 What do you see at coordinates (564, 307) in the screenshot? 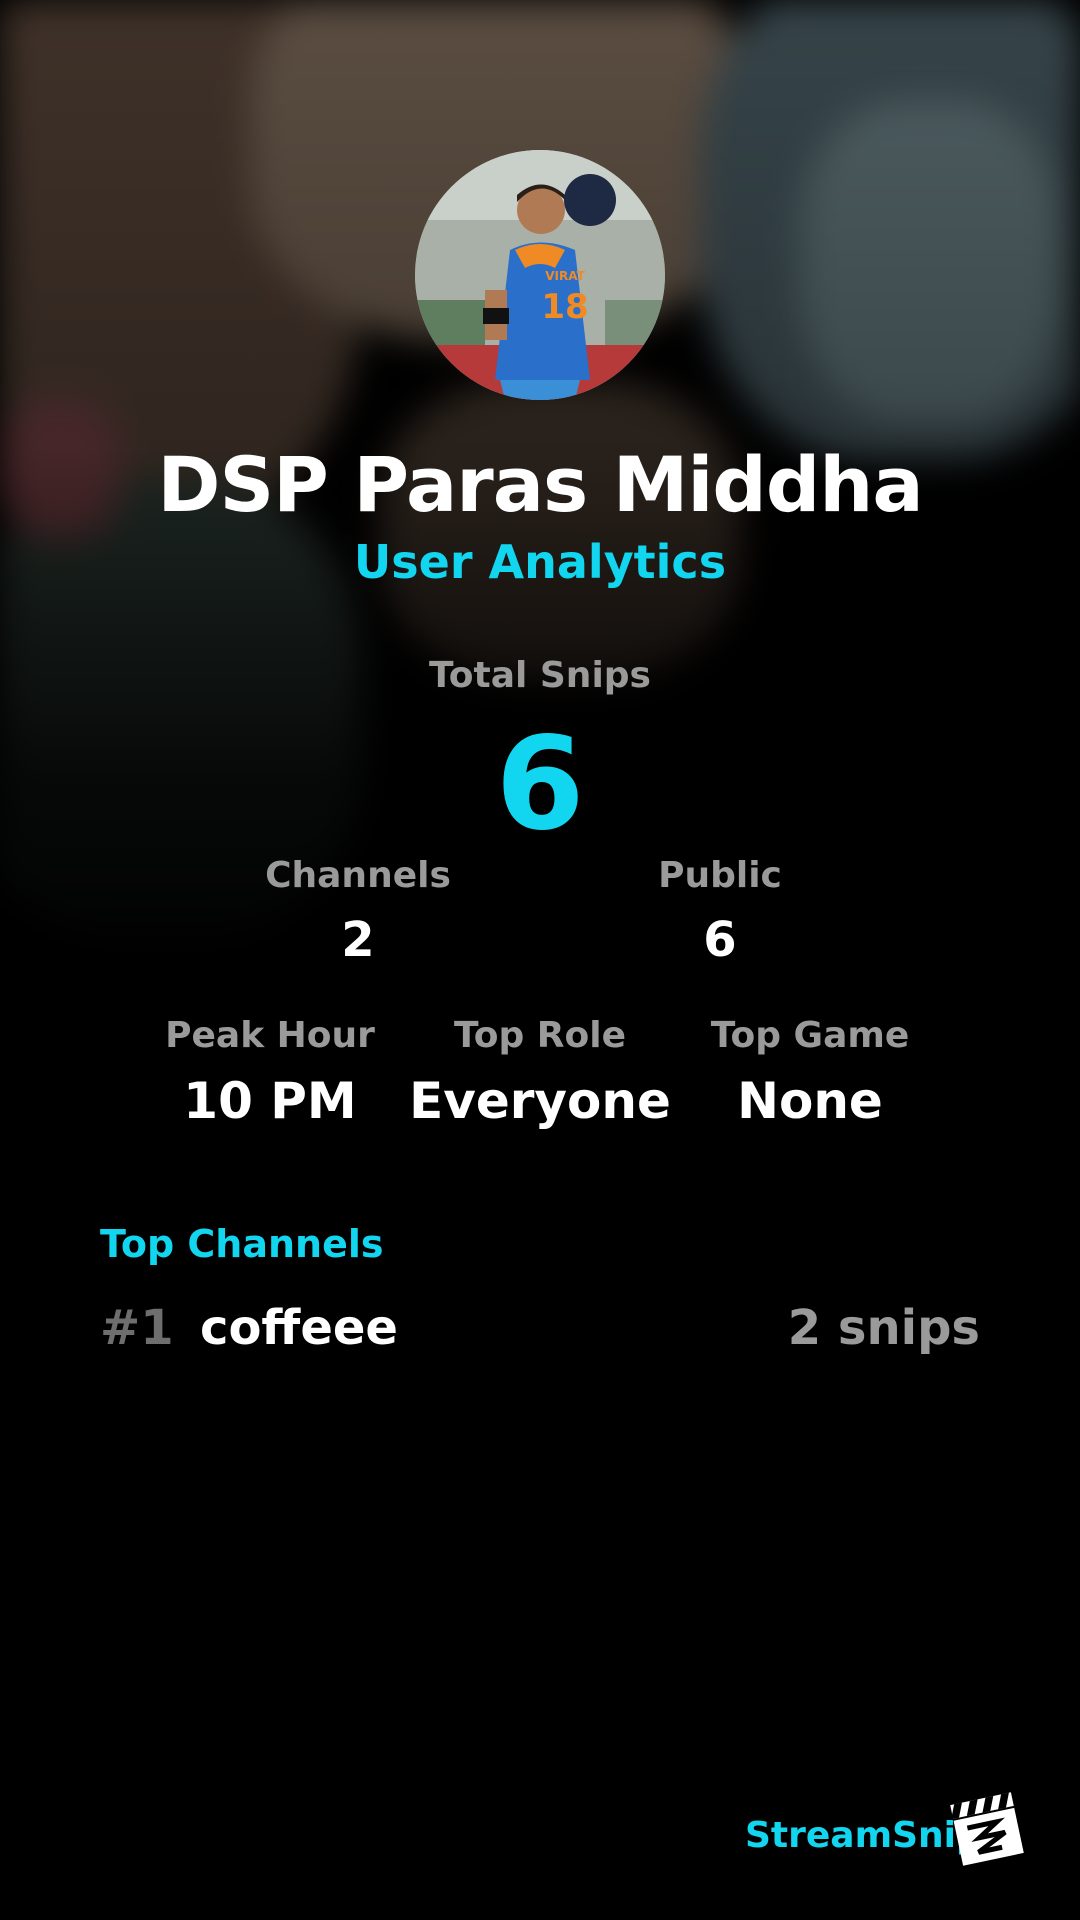
I see `jersey-number: 18` at bounding box center [564, 307].